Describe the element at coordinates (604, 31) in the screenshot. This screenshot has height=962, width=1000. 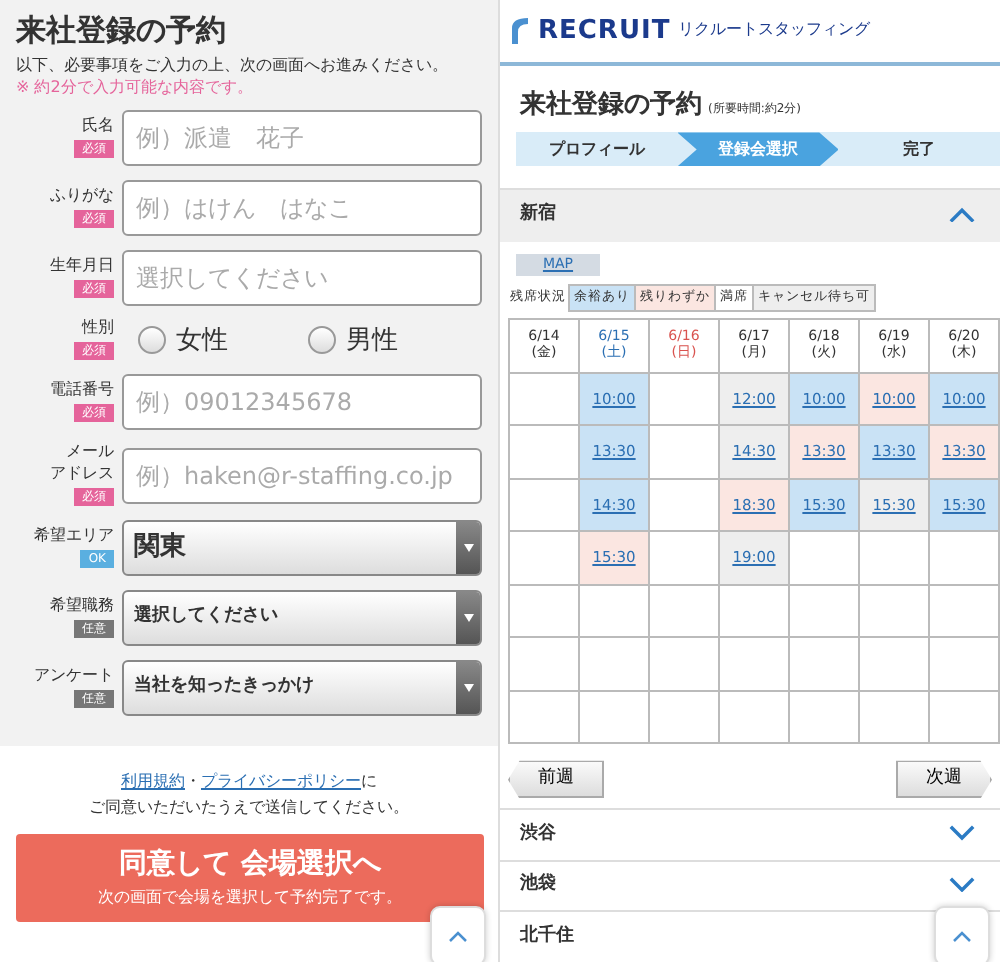
I see `logo-text: RECRUIT` at that location.